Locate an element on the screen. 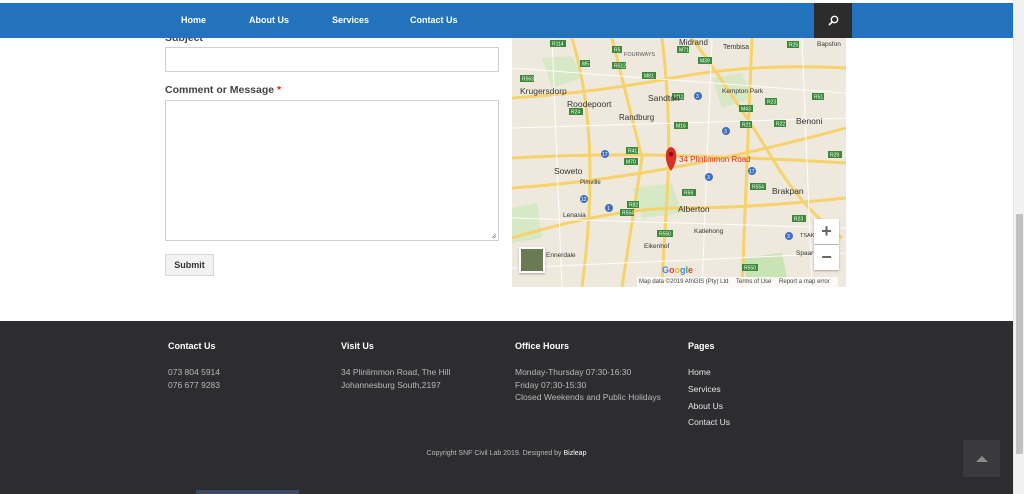 The width and height of the screenshot is (1024, 494). nav-home: Home is located at coordinates (193, 20).